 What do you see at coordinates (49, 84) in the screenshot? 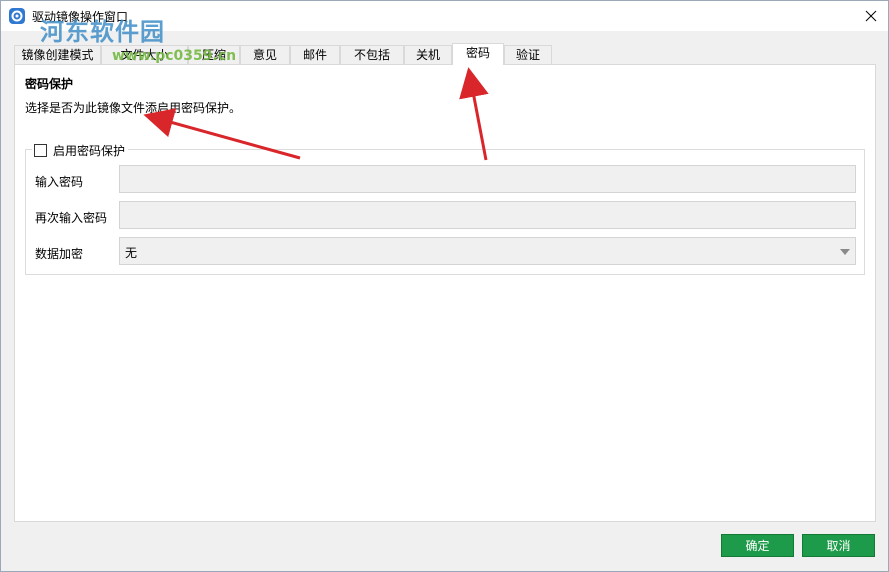
I see `section-title: 密码保护` at bounding box center [49, 84].